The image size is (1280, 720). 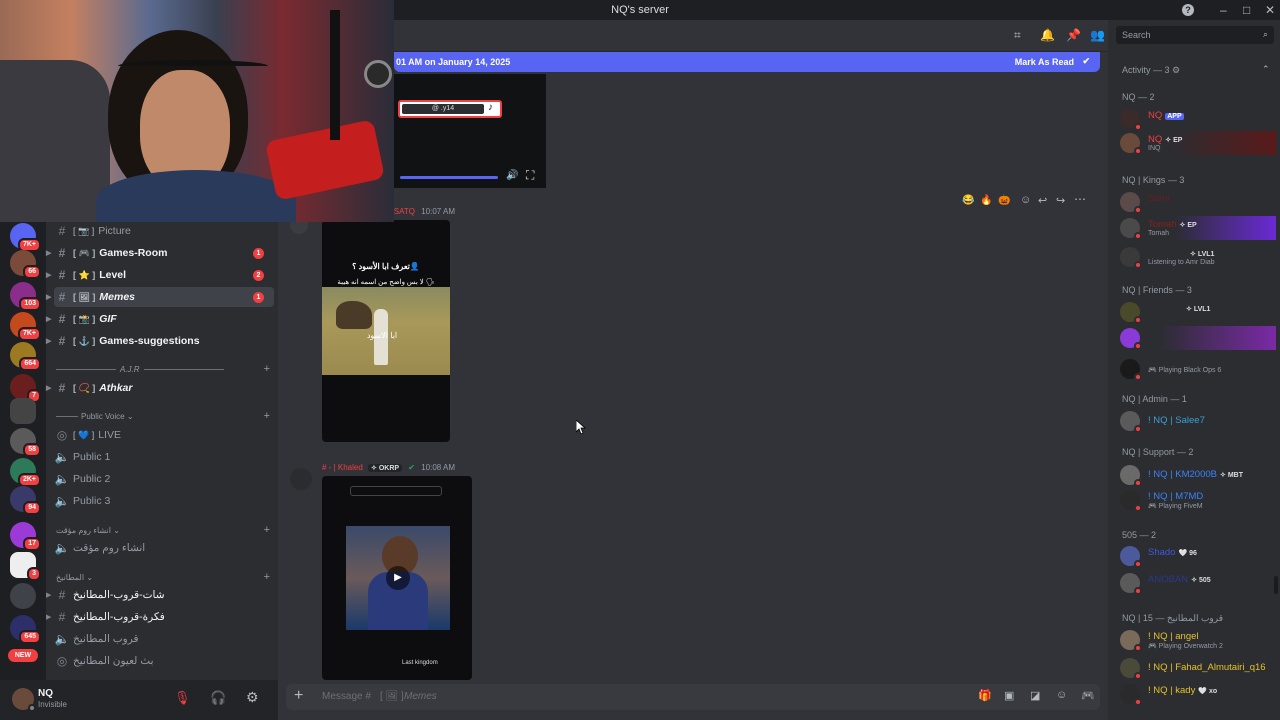 I want to click on sticker-icon: ◪, so click(x=1035, y=695).